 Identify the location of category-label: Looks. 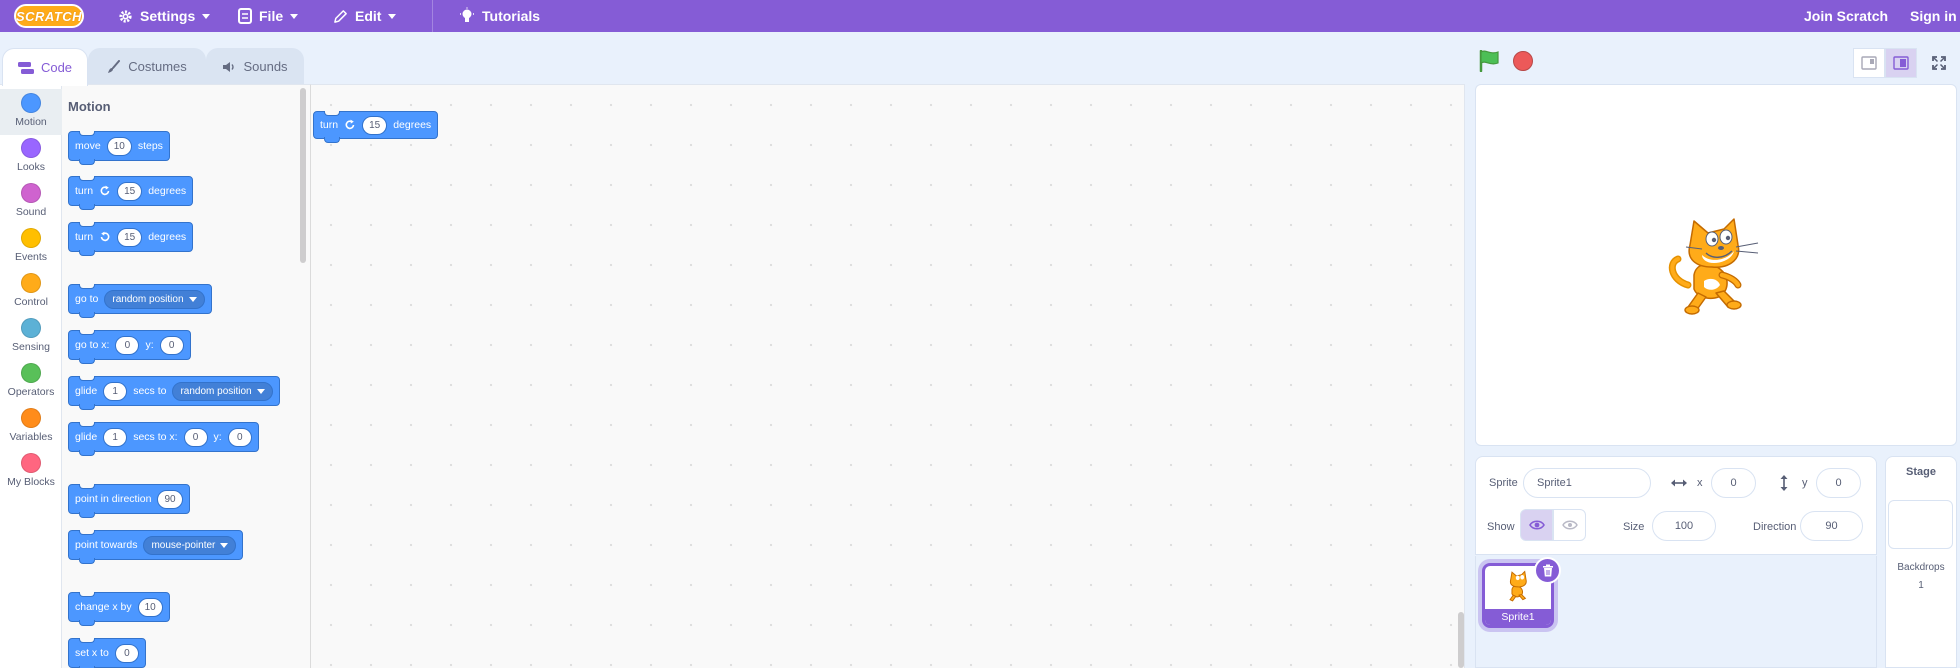
(31, 167).